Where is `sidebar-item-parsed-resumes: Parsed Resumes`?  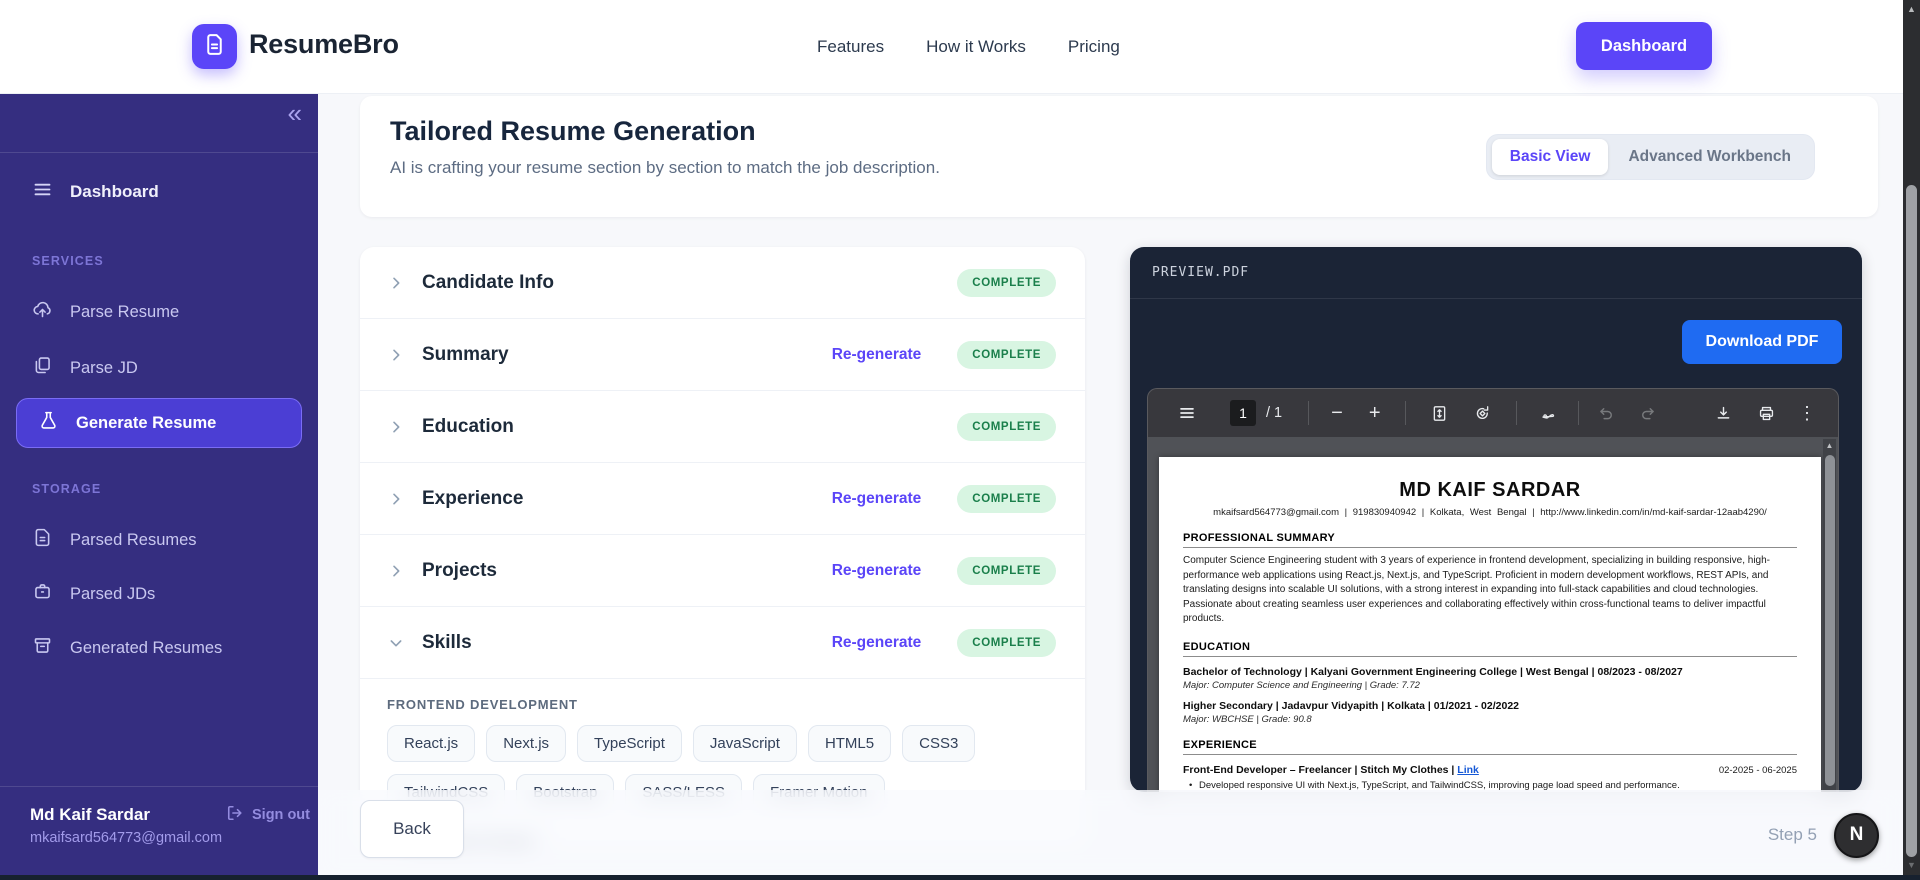
sidebar-item-parsed-resumes: Parsed Resumes is located at coordinates (159, 540).